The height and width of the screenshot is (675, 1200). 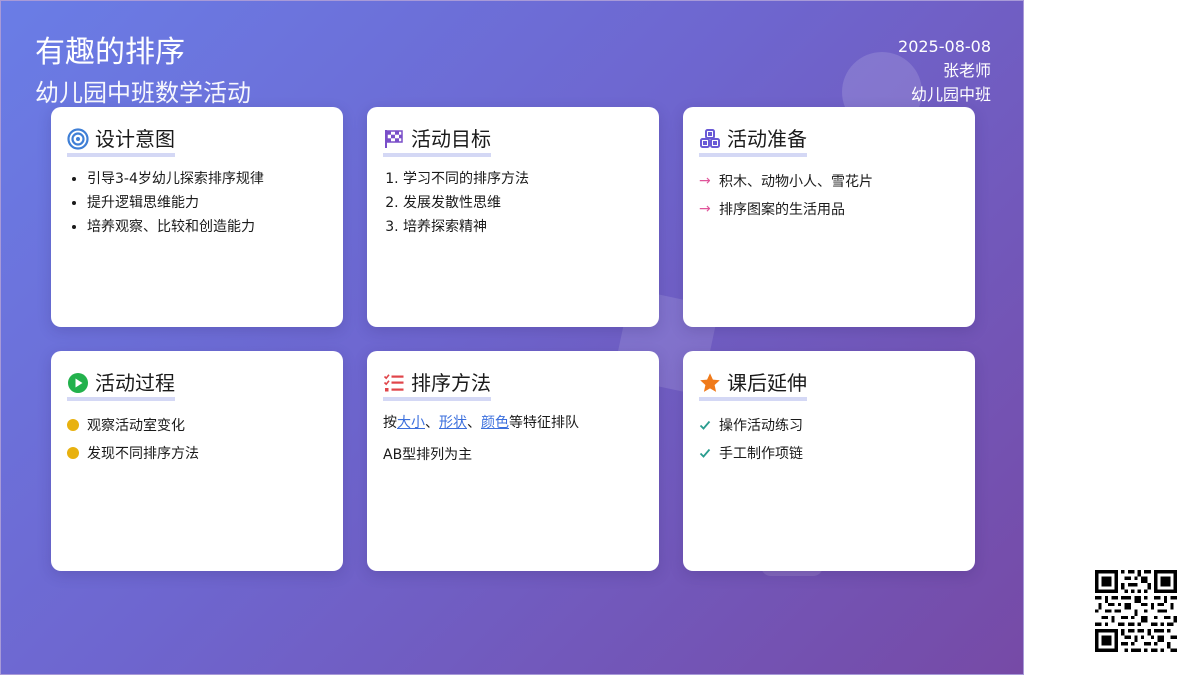 I want to click on list-item: 发展发散性思维, so click(x=523, y=203).